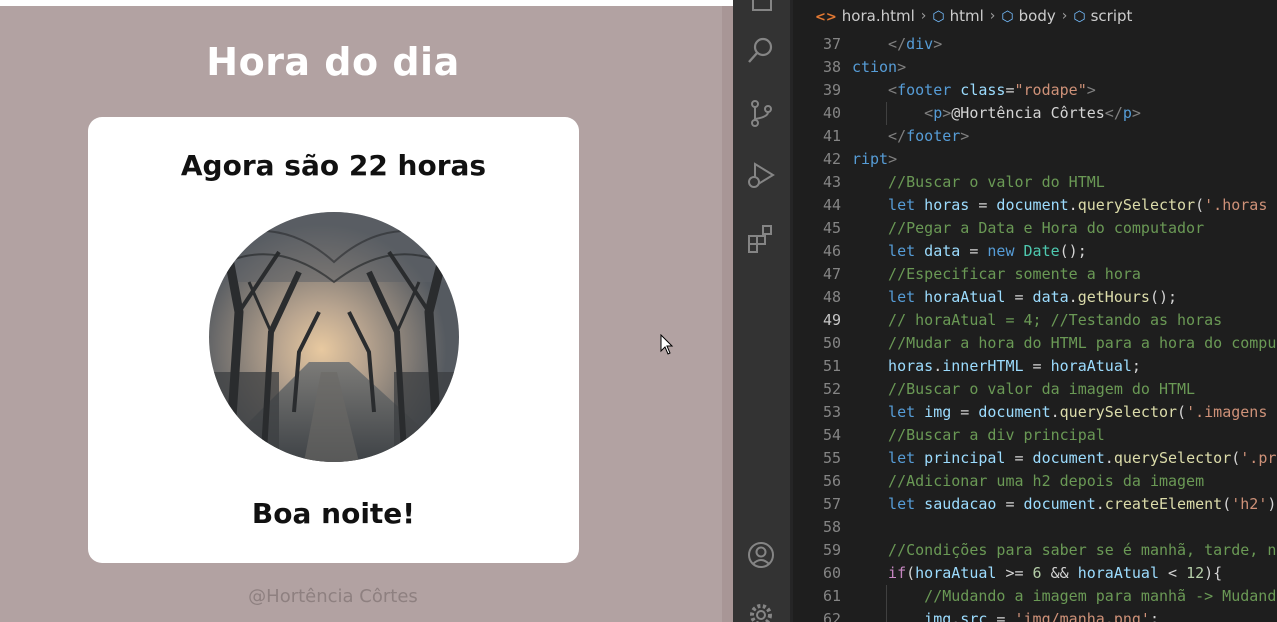  Describe the element at coordinates (333, 165) in the screenshot. I see `hours-heading: Agora são 22 horas` at that location.